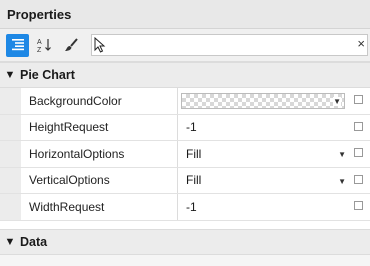 Image resolution: width=370 pixels, height=266 pixels. I want to click on alphabetical-sort-button: A Z, so click(44, 45).